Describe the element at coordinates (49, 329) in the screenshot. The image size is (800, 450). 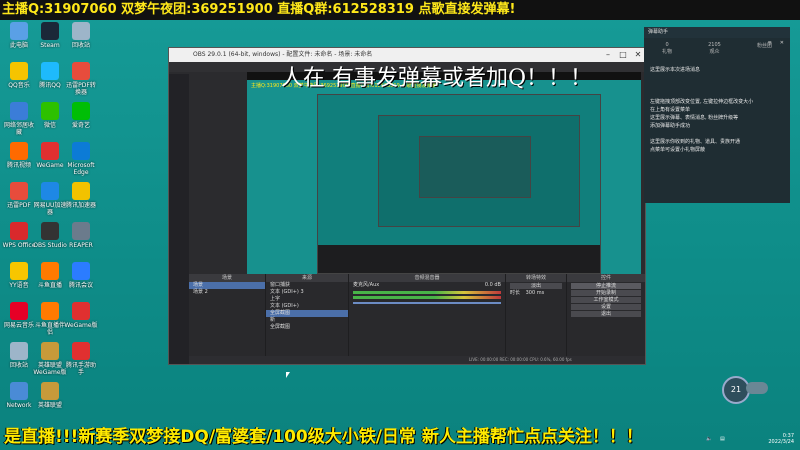
I see `desktop-icon-label: 斗鱼直播伴侣` at that location.